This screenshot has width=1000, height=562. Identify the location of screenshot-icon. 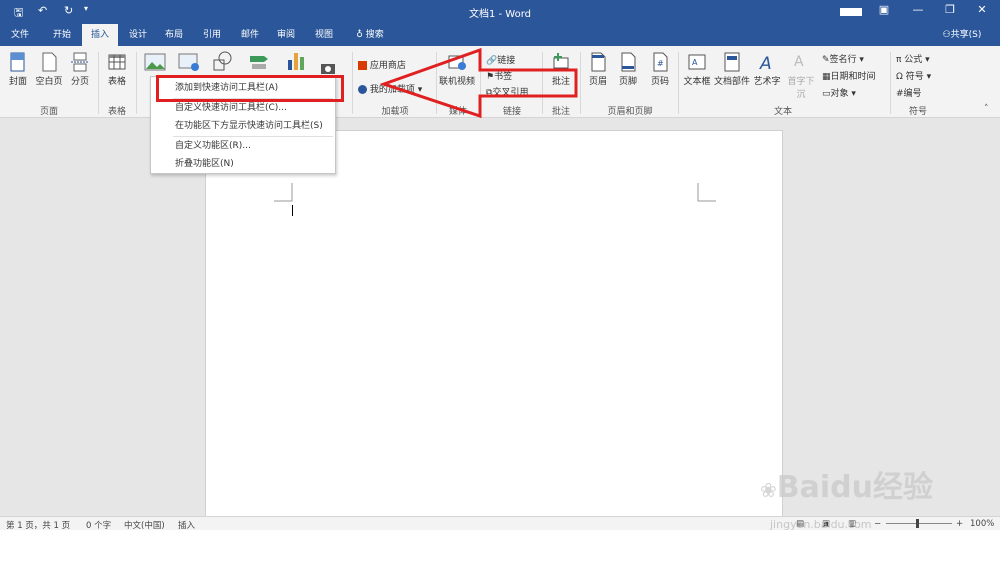
(329, 68).